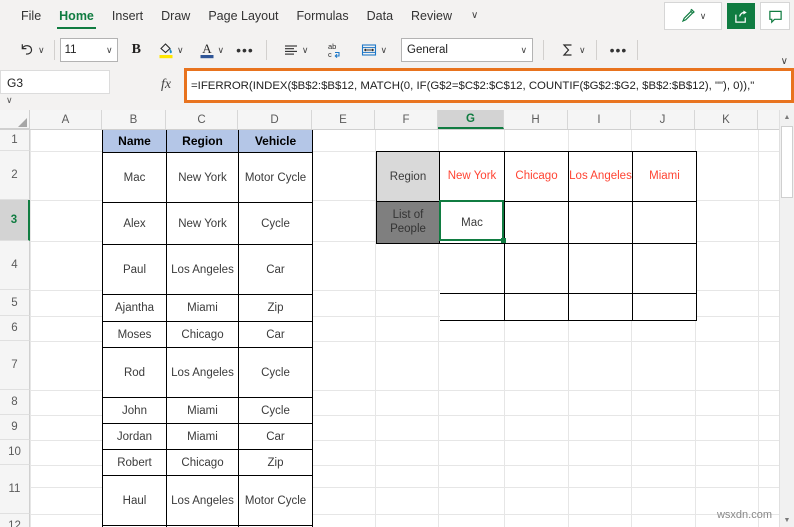  Describe the element at coordinates (15, 402) in the screenshot. I see `row-header-8: 8` at that location.